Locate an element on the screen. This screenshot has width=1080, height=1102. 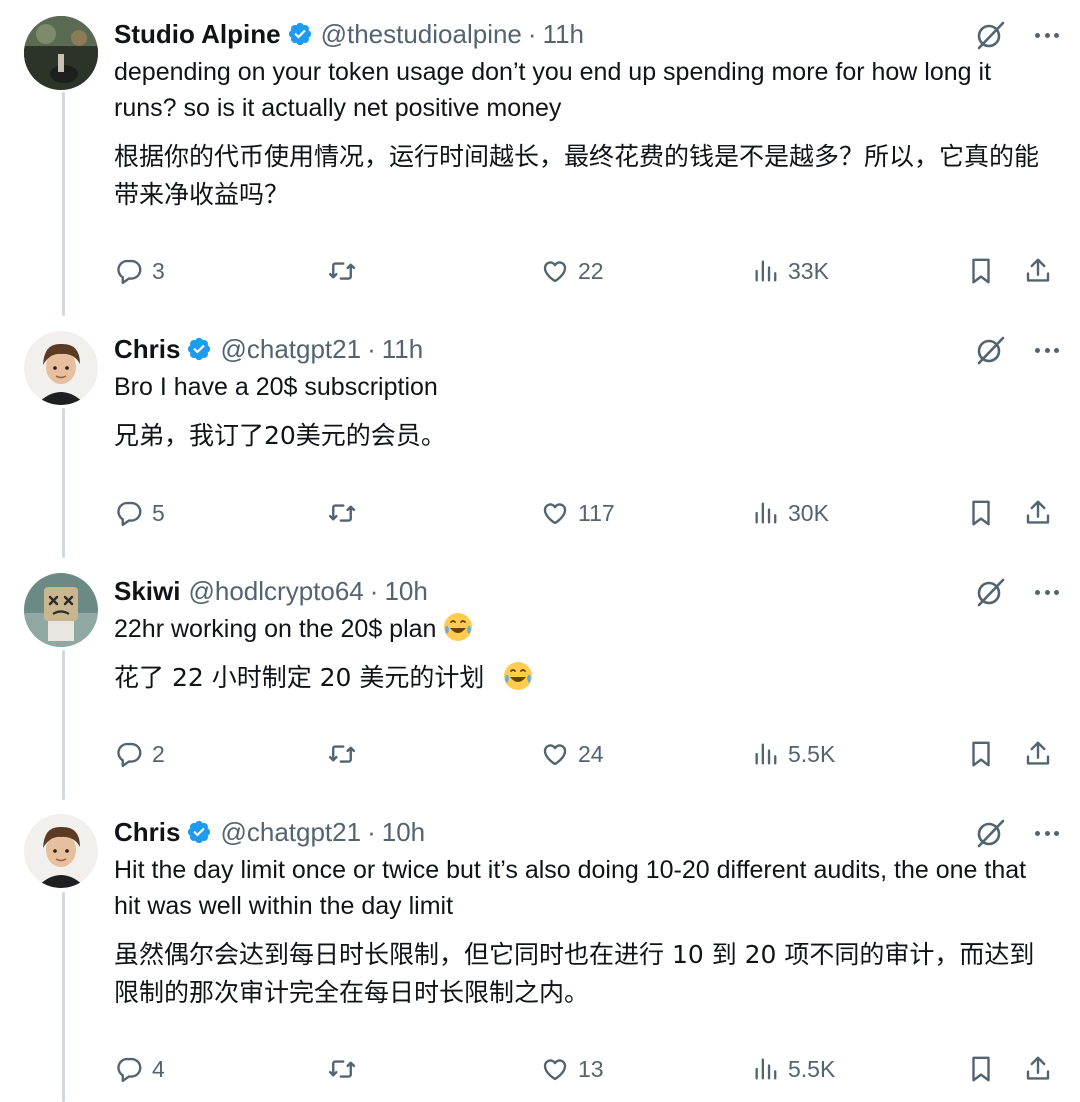
views-count: 5.5K is located at coordinates (812, 1068).